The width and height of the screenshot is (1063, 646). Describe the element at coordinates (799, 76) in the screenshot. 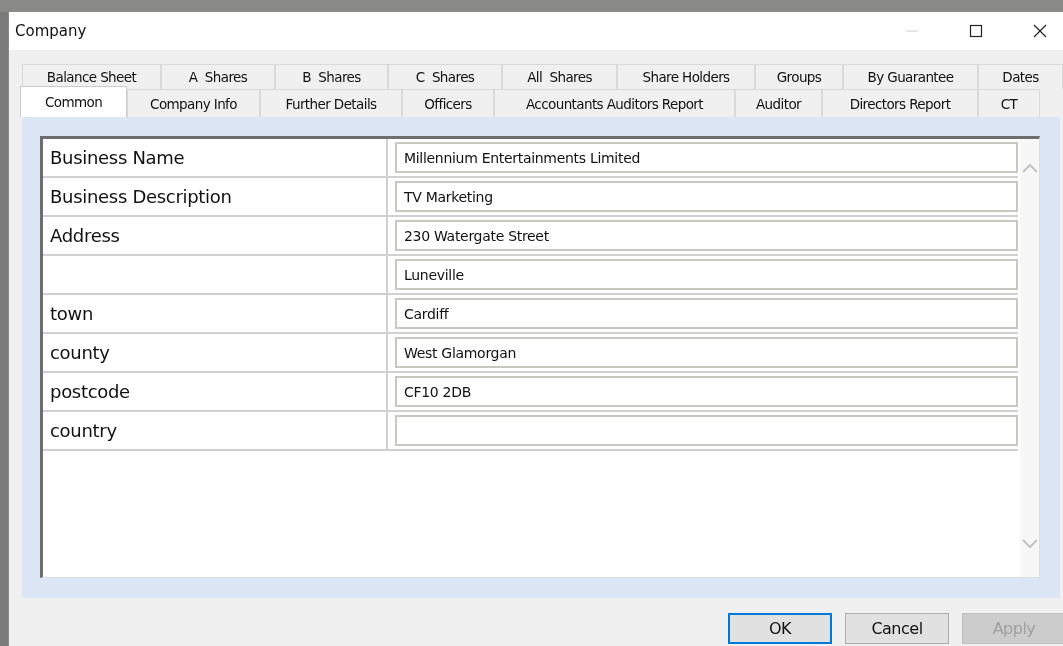

I see `tab: Groups` at that location.